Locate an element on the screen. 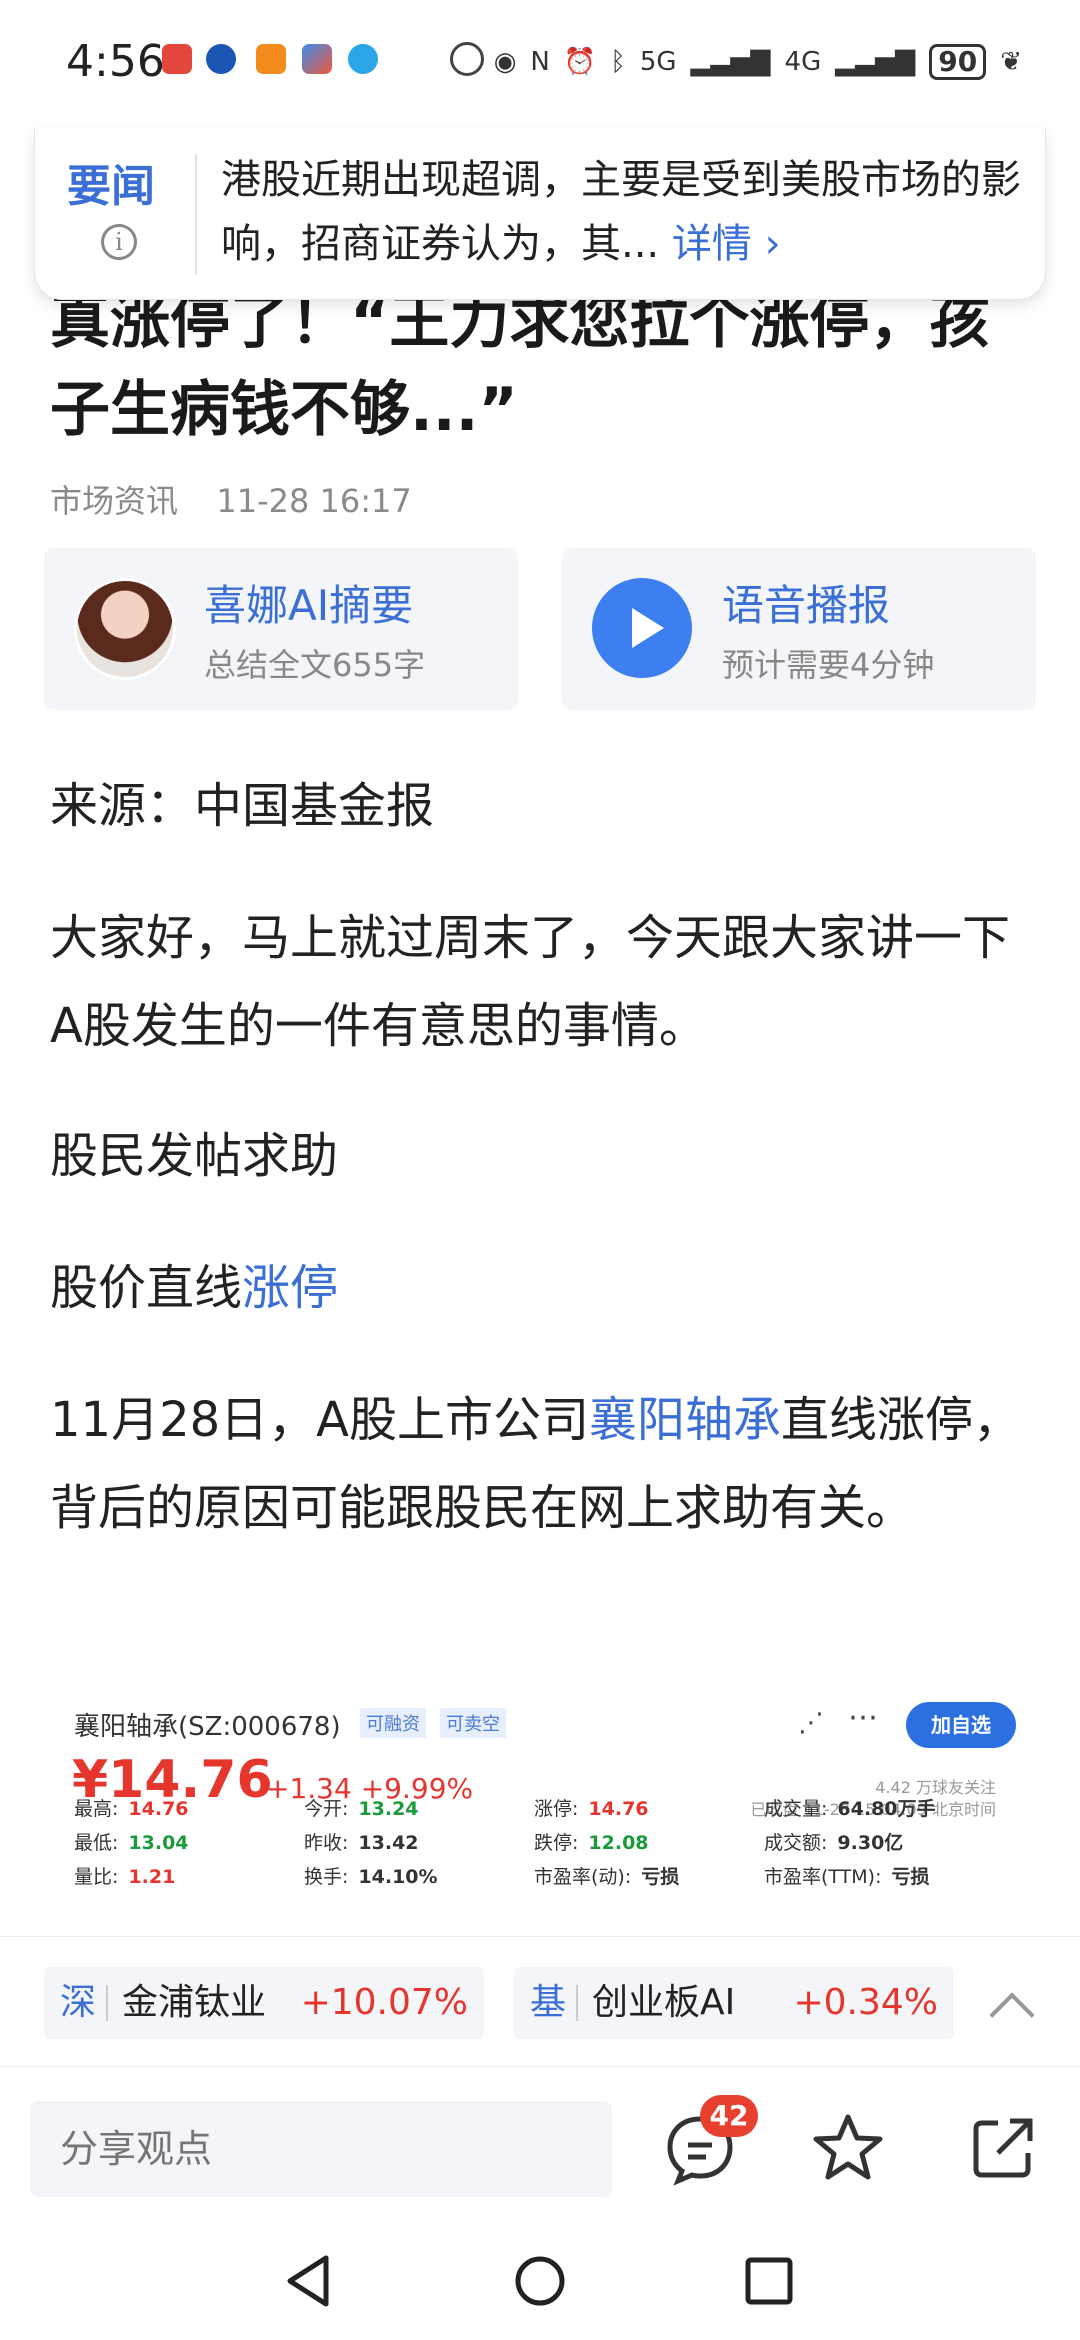 The height and width of the screenshot is (2340, 1080). status-indicators: ◉ N ⏰ ᛒ 5G ▂▃▅▇ 4G ▂▃▅▇ 90 ❦ is located at coordinates (758, 62).